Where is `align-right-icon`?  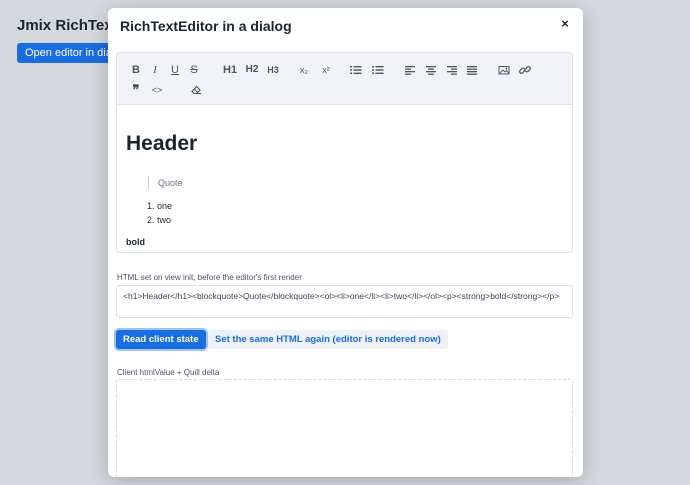
align-right-icon is located at coordinates (452, 70).